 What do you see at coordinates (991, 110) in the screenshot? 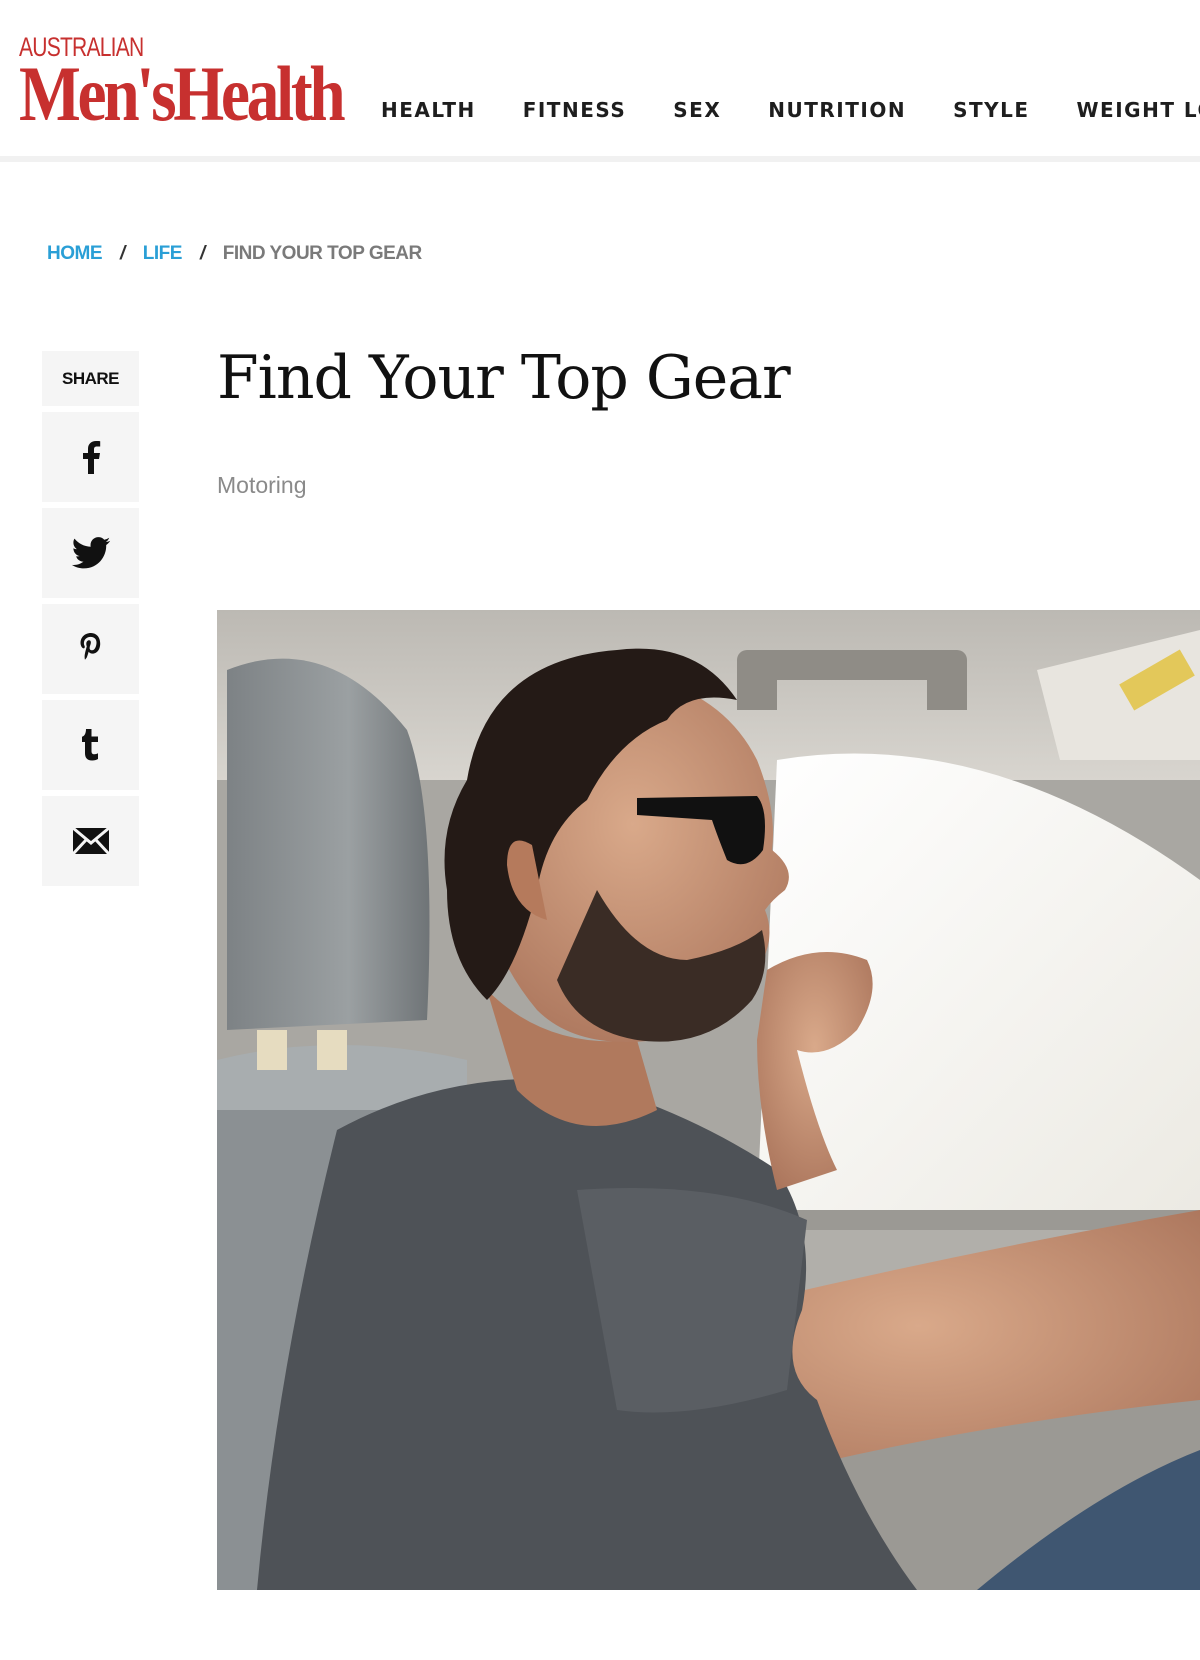
I see `nav-item-style: STYLE` at bounding box center [991, 110].